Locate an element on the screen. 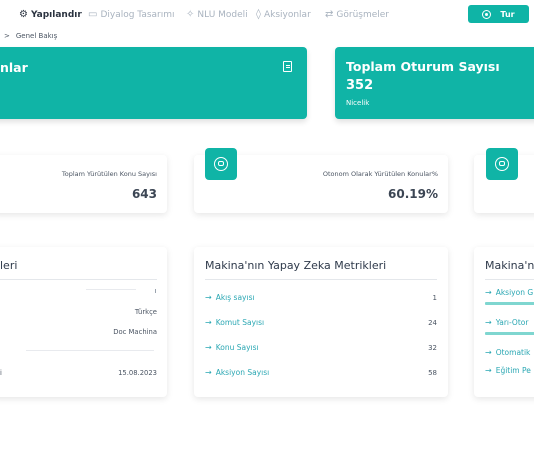  info-value-name: Doc Machina is located at coordinates (135, 332).